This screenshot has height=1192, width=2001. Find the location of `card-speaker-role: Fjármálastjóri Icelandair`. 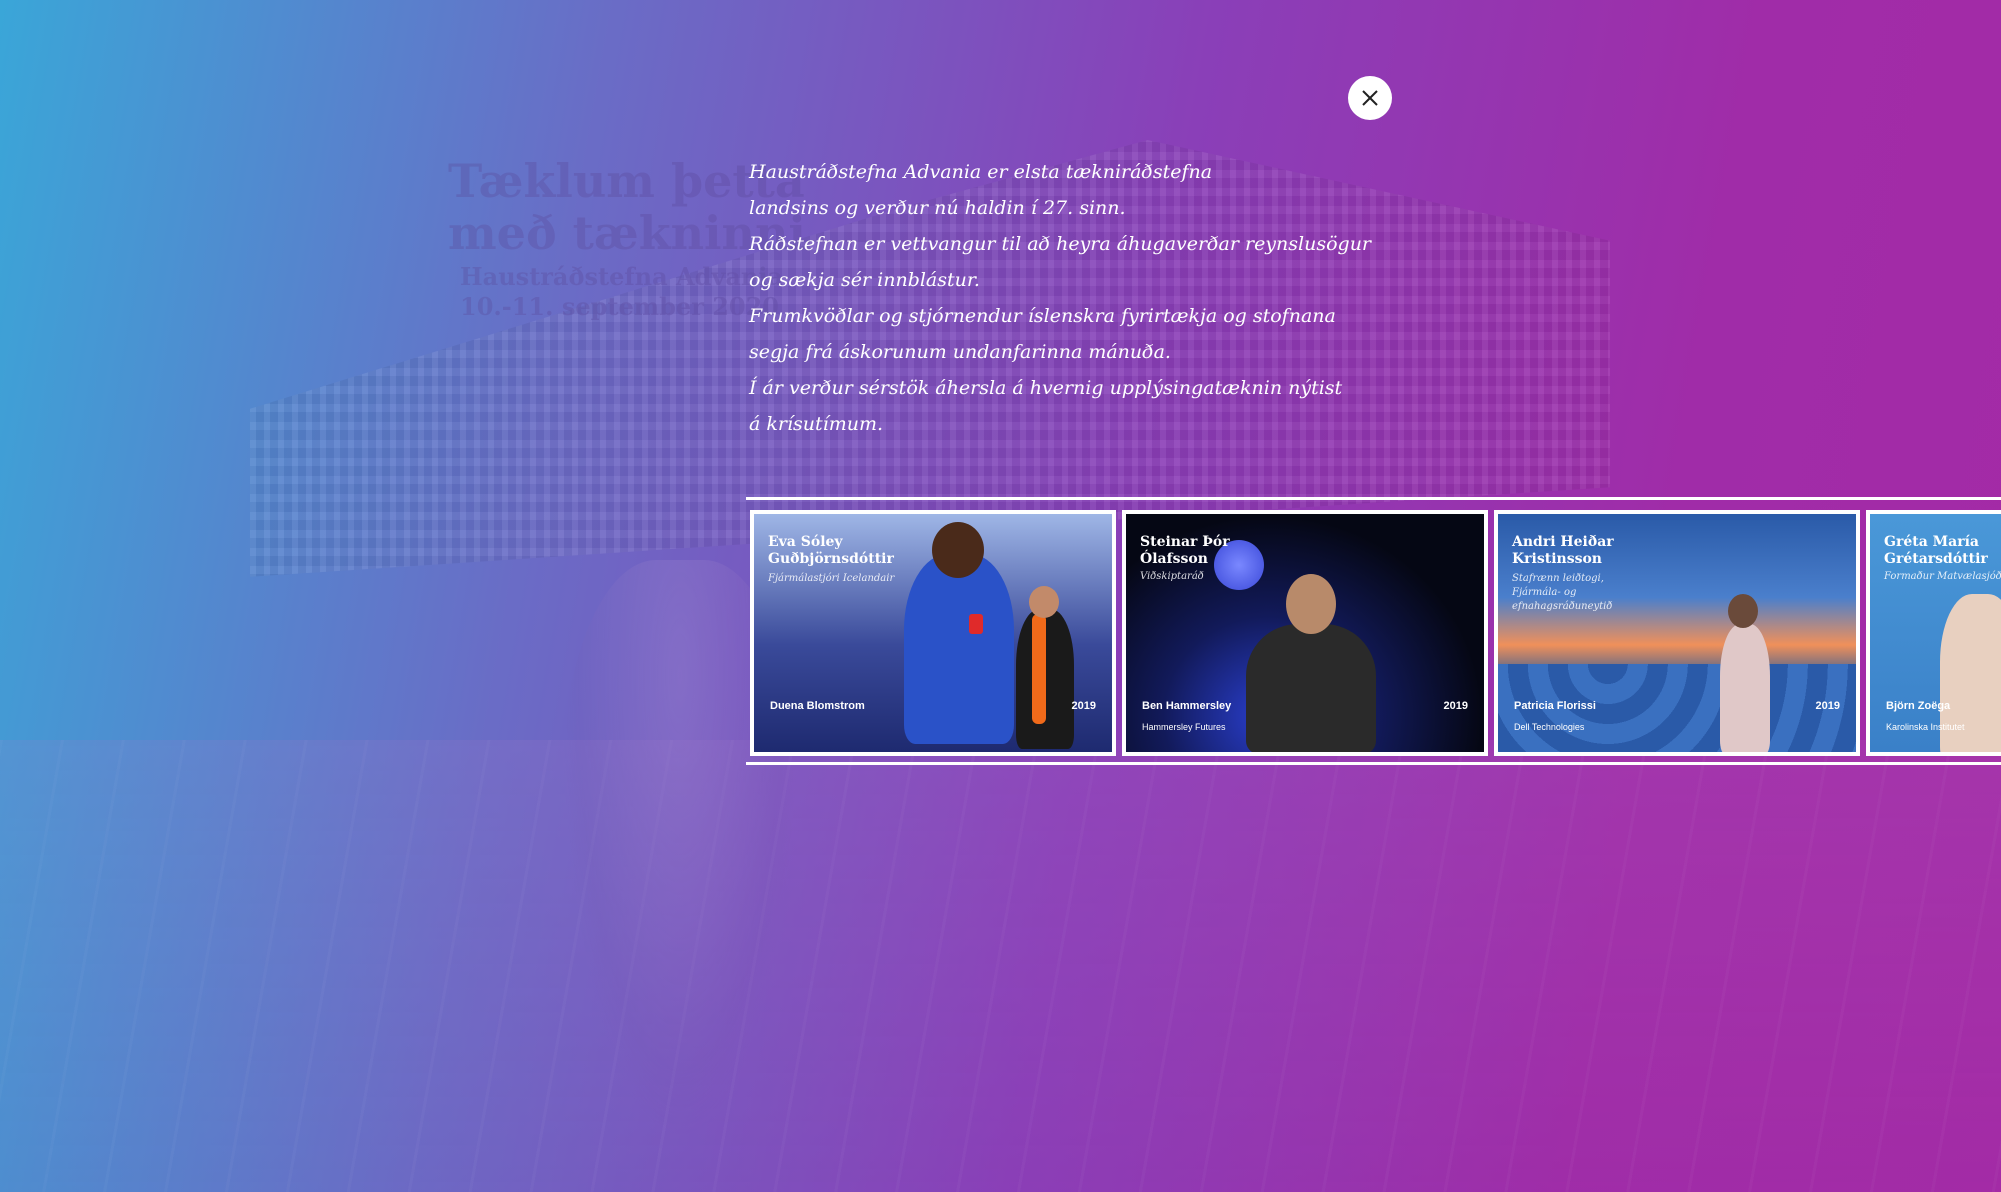

card-speaker-role: Fjármálastjóri Icelandair is located at coordinates (831, 578).